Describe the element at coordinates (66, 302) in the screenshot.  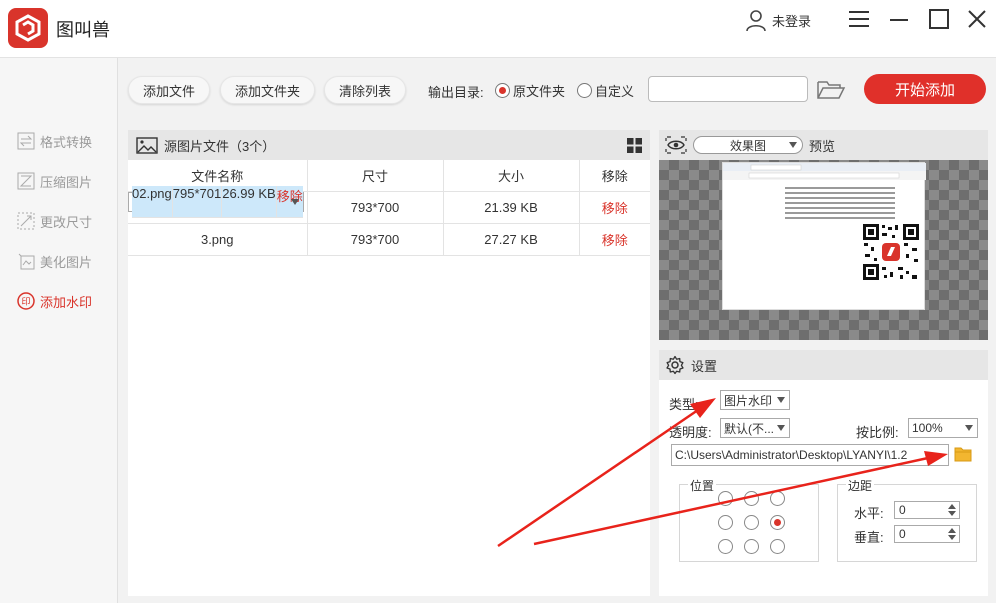
I see `sidebar-item-label: 添加水印` at that location.